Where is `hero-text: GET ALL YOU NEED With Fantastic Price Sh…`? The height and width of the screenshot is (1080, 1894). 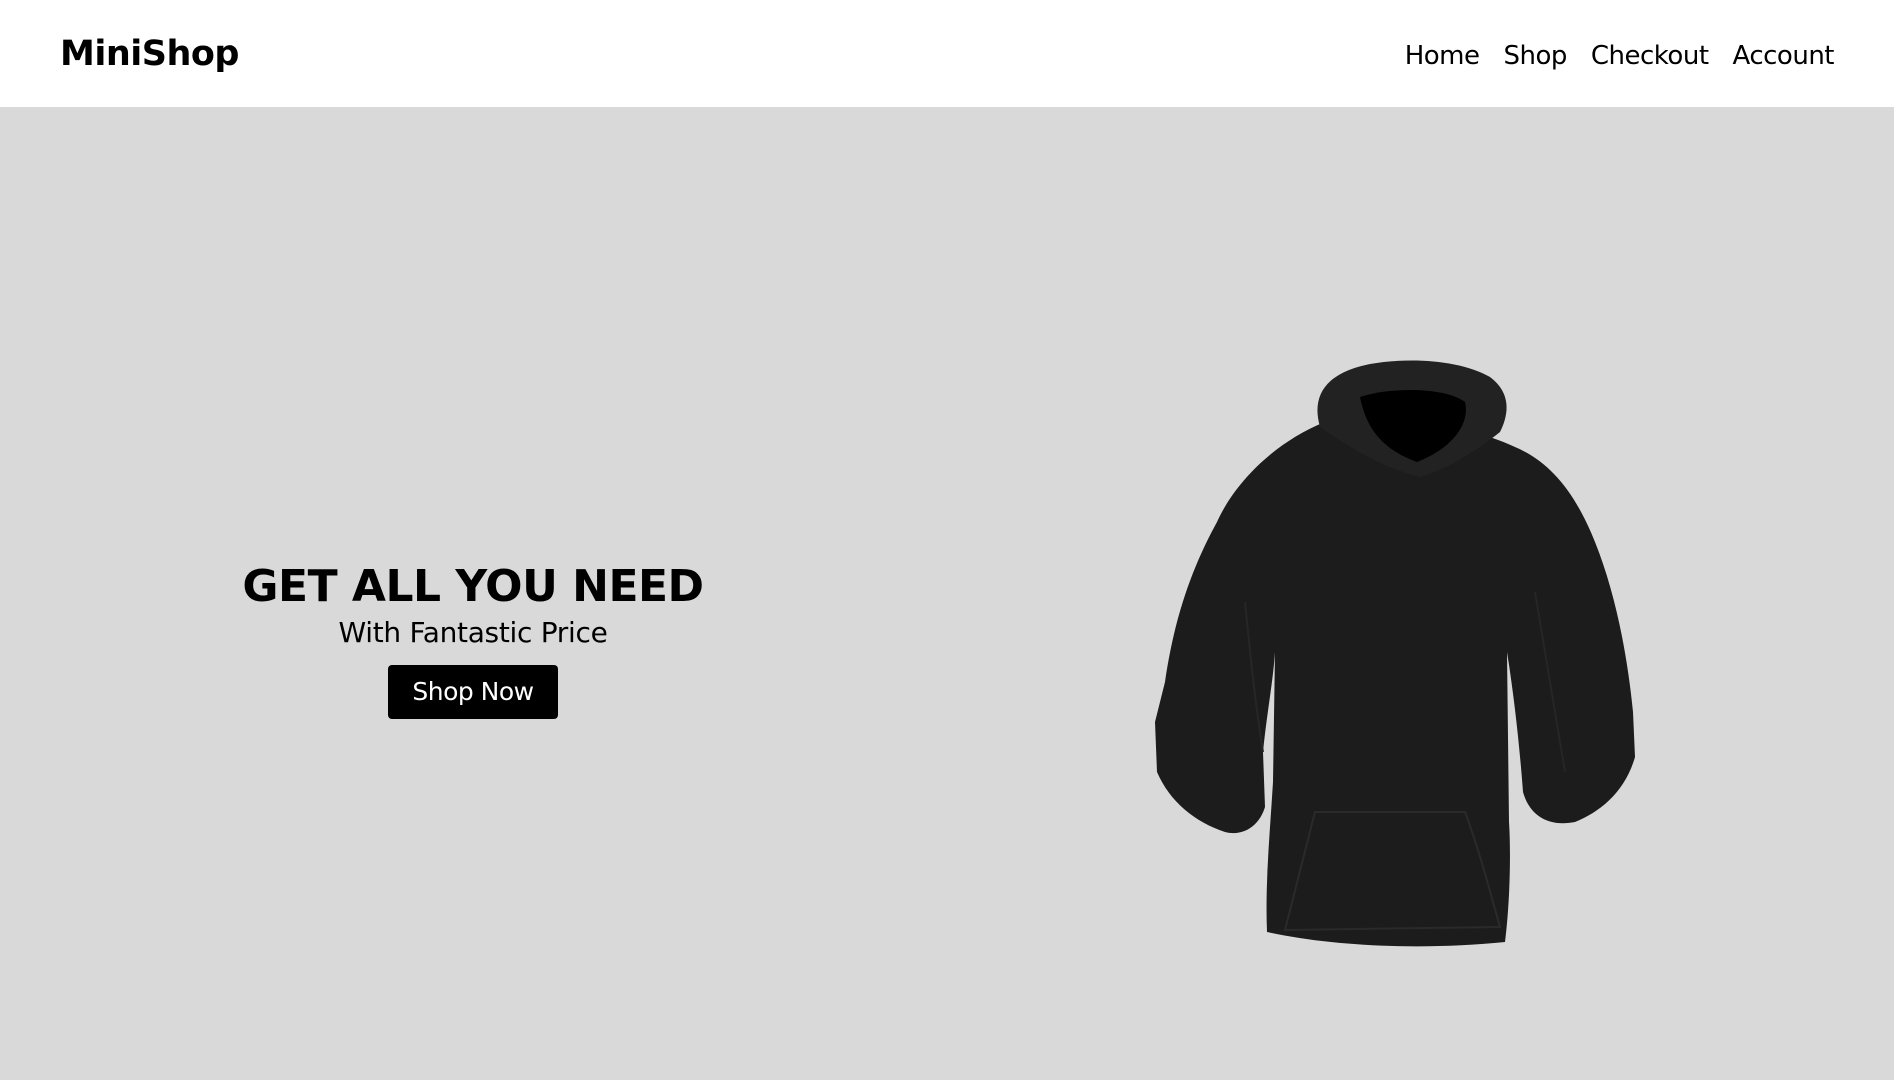
hero-text: GET ALL YOU NEED With Fantastic Price Sh… is located at coordinates (473, 638).